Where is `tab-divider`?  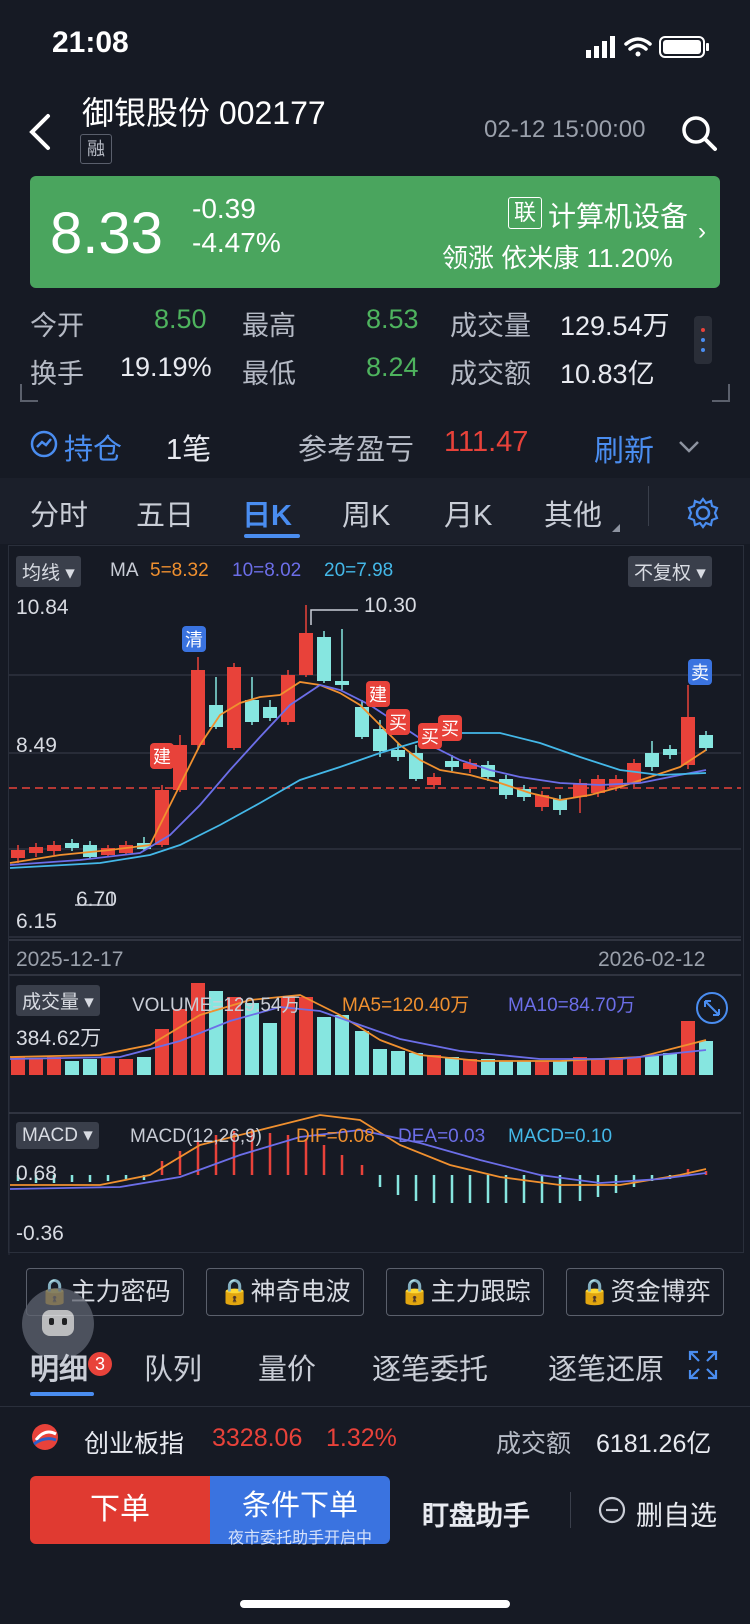
tab-divider is located at coordinates (648, 506).